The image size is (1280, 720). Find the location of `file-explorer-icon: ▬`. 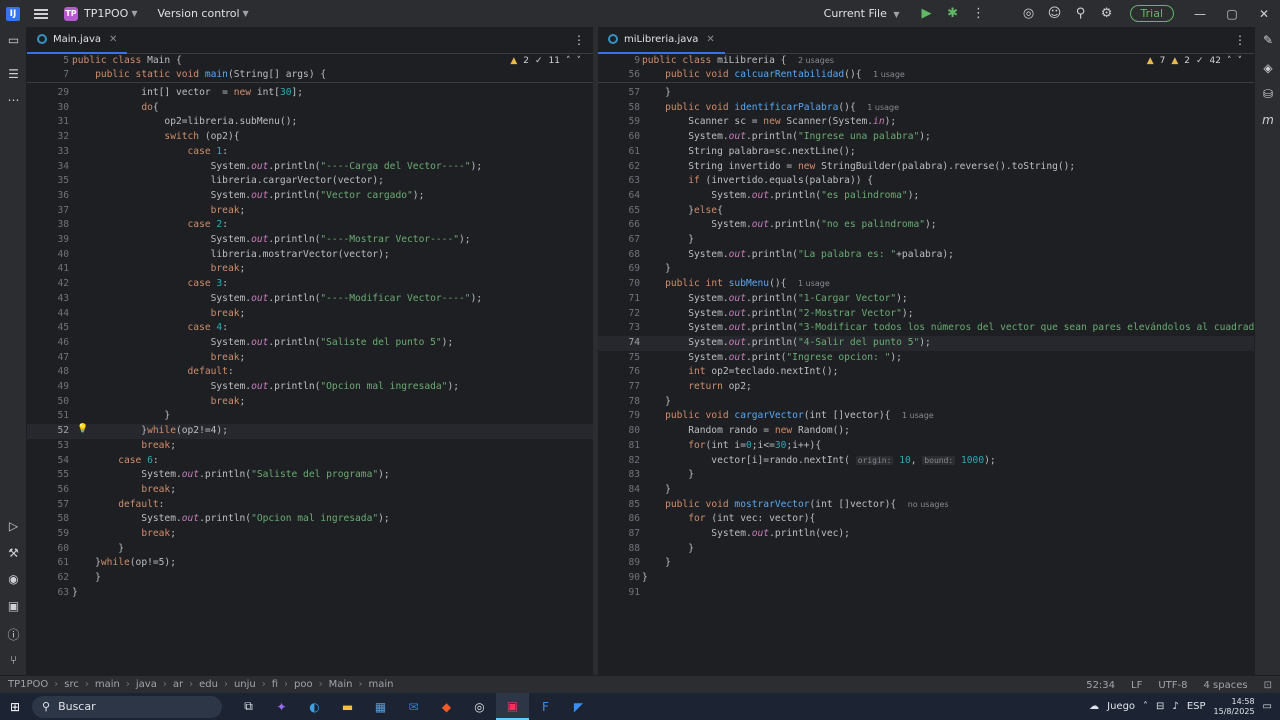

file-explorer-icon: ▬ is located at coordinates (347, 707).